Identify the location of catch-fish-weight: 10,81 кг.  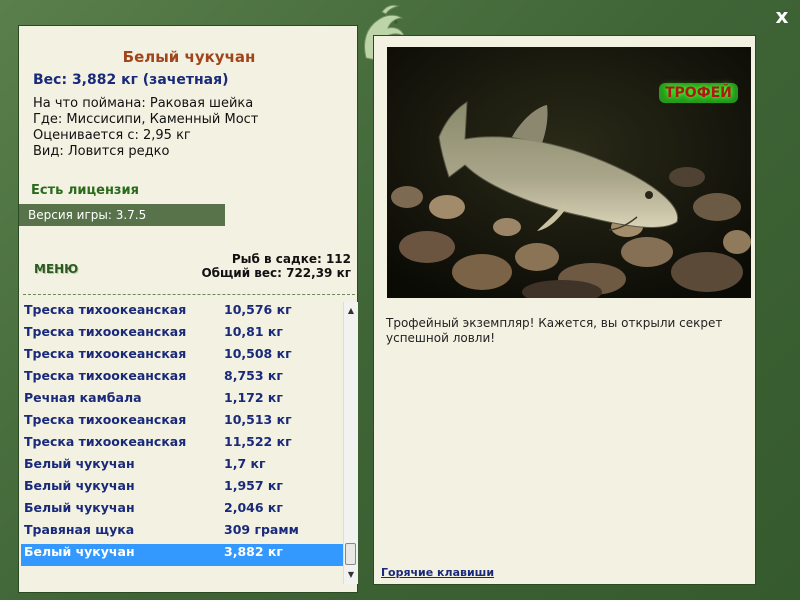
(253, 331).